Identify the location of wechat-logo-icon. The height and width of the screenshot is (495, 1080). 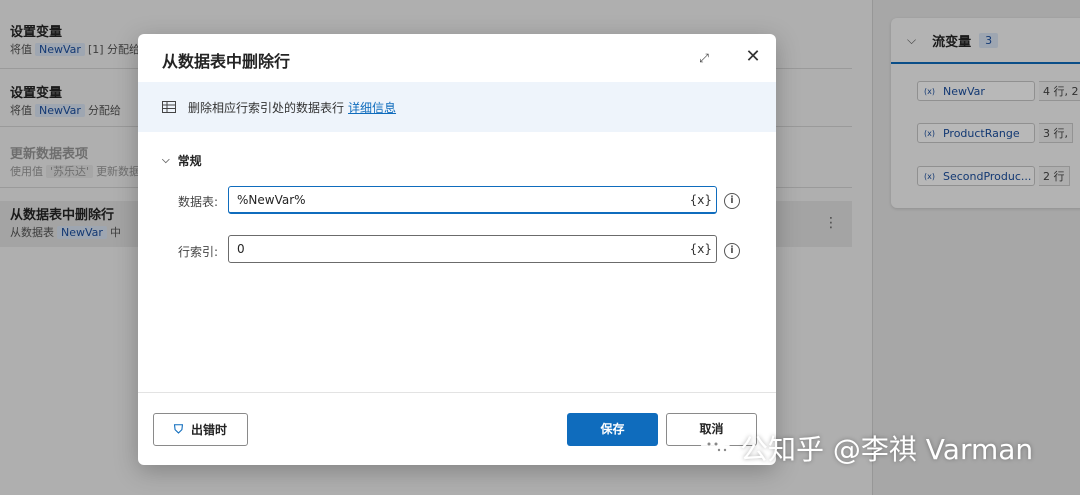
(716, 448).